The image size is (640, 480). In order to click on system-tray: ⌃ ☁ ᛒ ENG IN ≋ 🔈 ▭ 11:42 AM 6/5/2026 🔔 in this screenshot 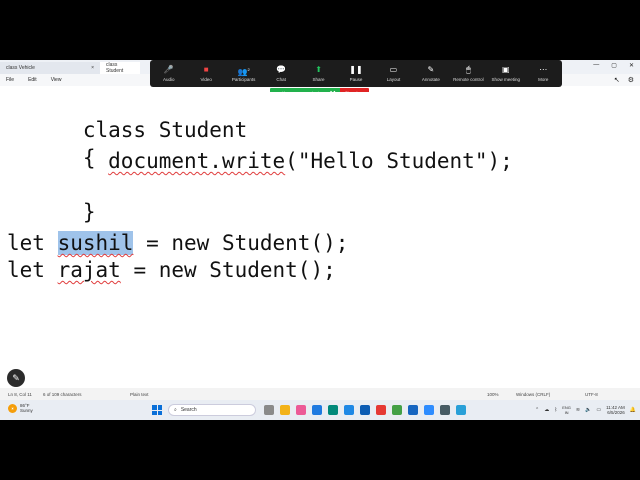, I will do `click(585, 410)`.